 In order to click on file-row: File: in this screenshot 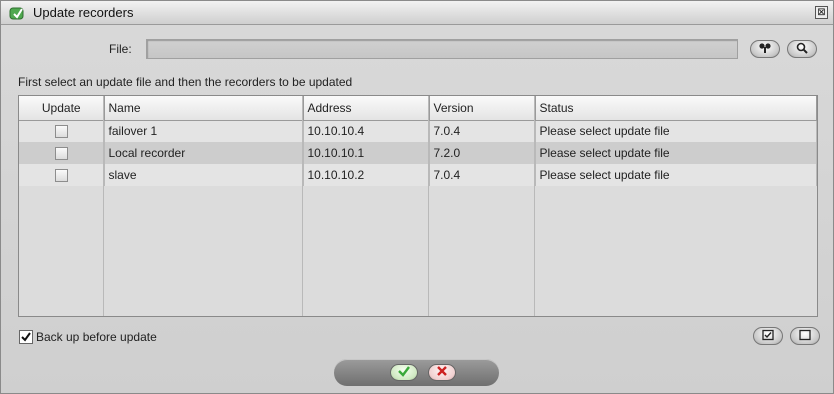, I will do `click(417, 50)`.